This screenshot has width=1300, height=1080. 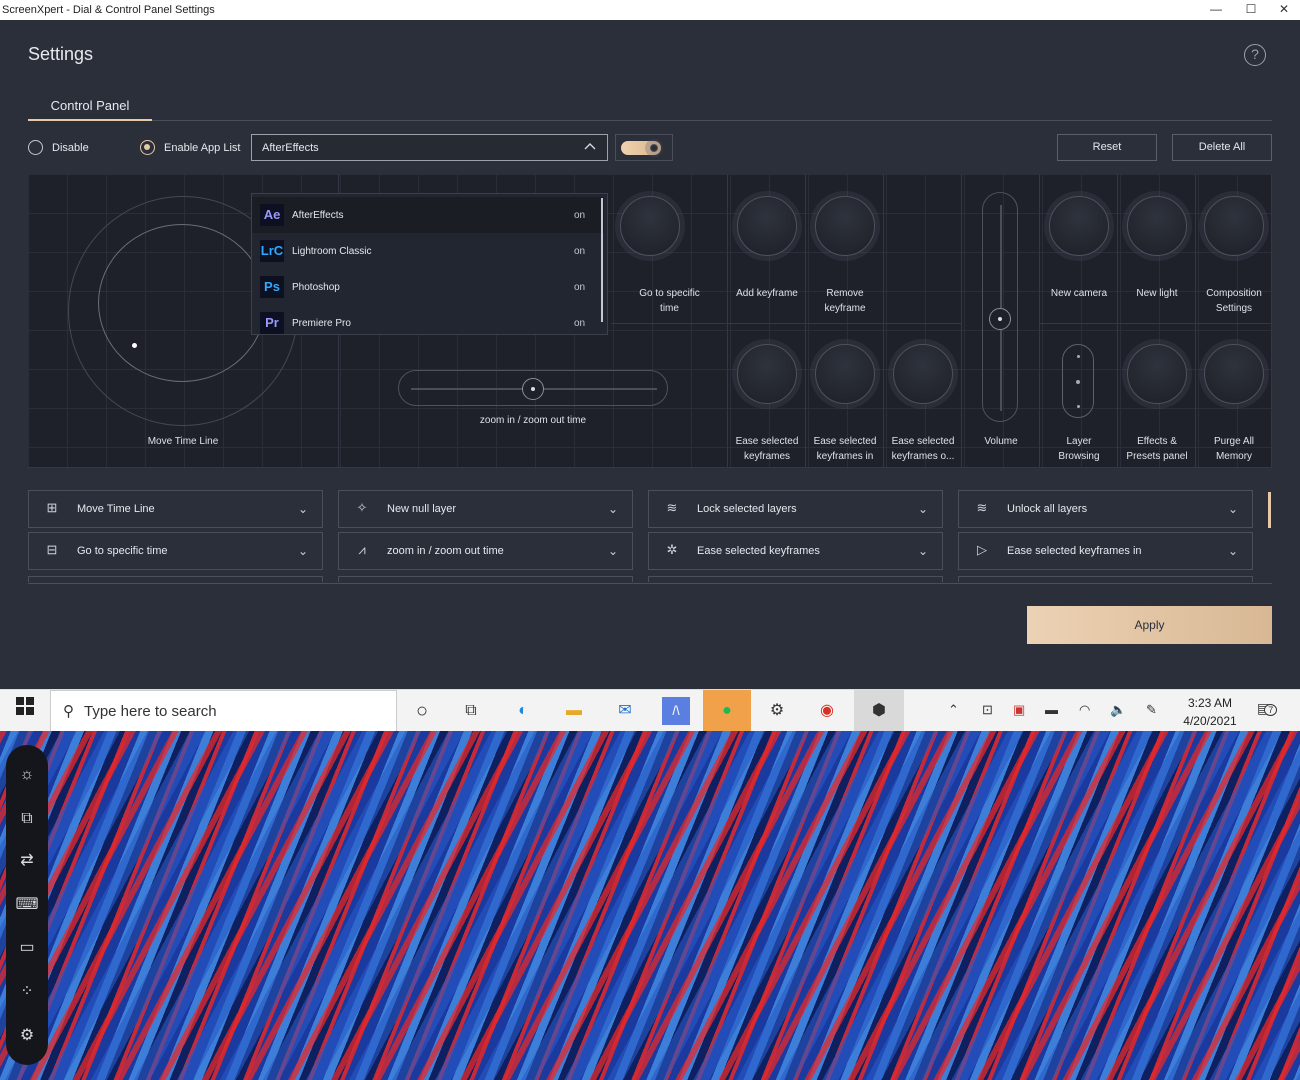 I want to click on taskbar-search-input: ⚲ Type here to search, so click(x=223, y=711).